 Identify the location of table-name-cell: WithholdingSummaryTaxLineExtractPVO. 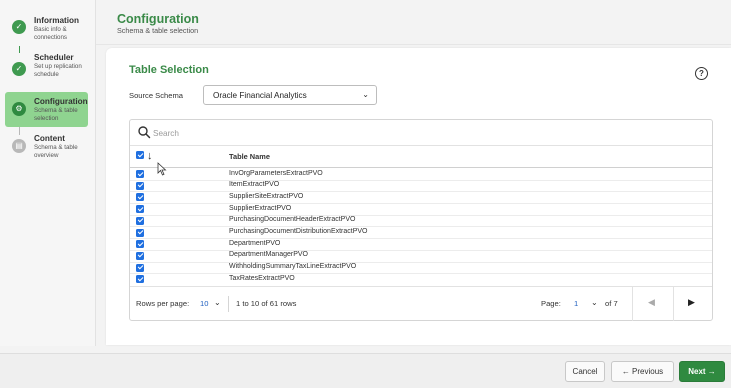
(293, 267).